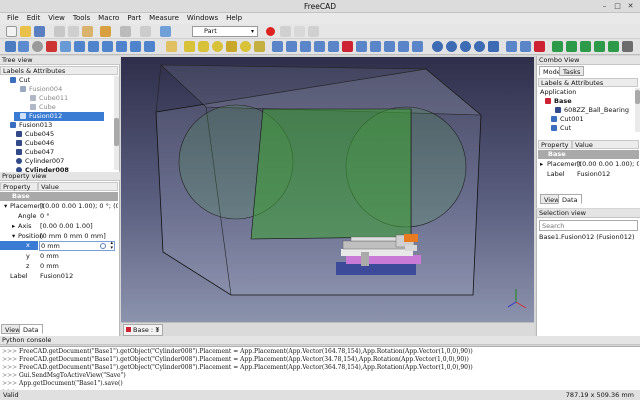  Describe the element at coordinates (313, 31) in the screenshot. I see `run-macro-icon` at that location.